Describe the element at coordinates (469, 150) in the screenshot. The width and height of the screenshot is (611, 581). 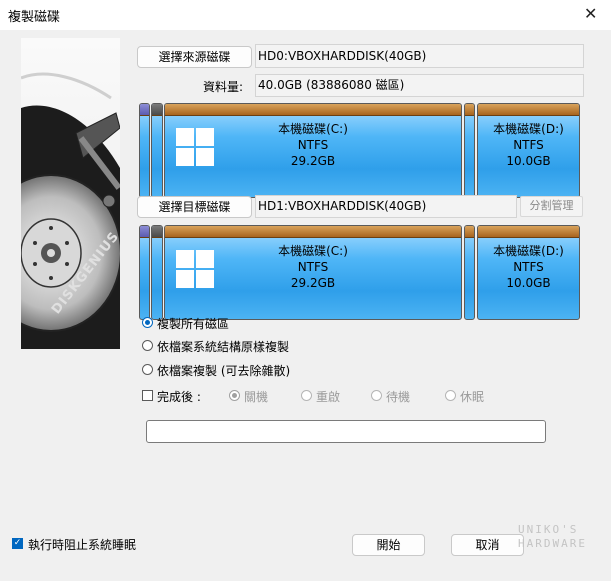
I see `source-partition-recovery` at that location.